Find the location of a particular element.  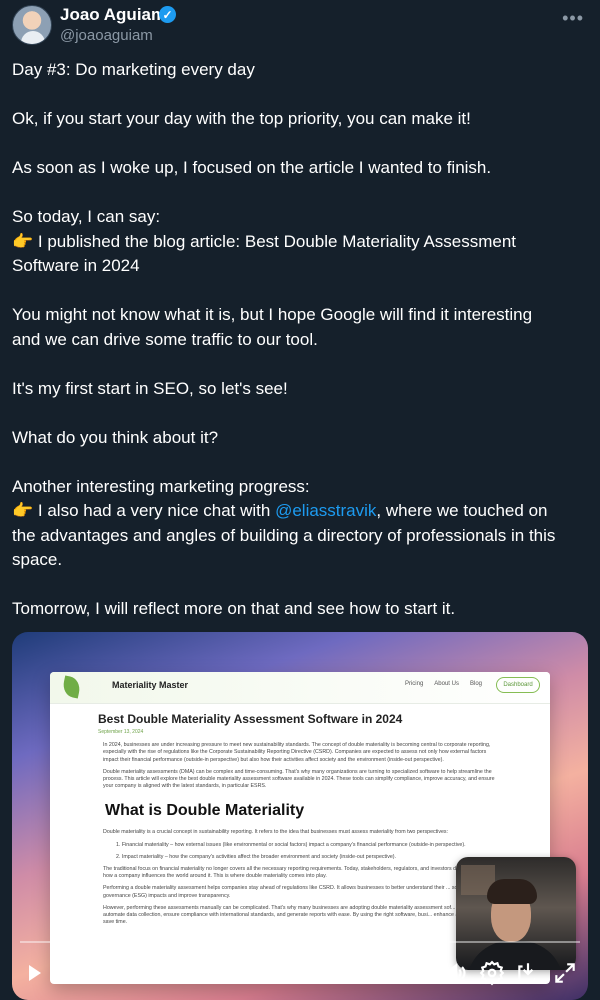

tweet-line: Another interesting marketing progress: is located at coordinates (161, 486).